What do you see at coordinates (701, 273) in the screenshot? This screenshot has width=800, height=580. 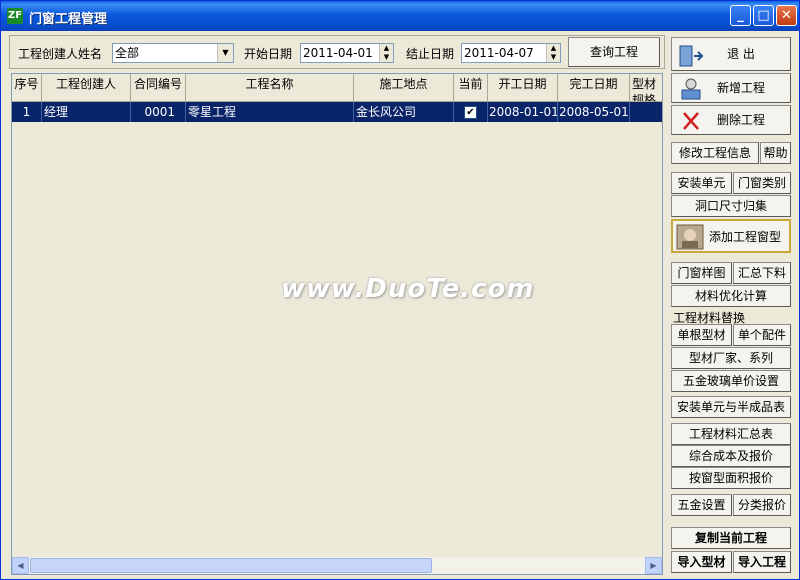 I see `window-drawing-button: 门窗样图` at bounding box center [701, 273].